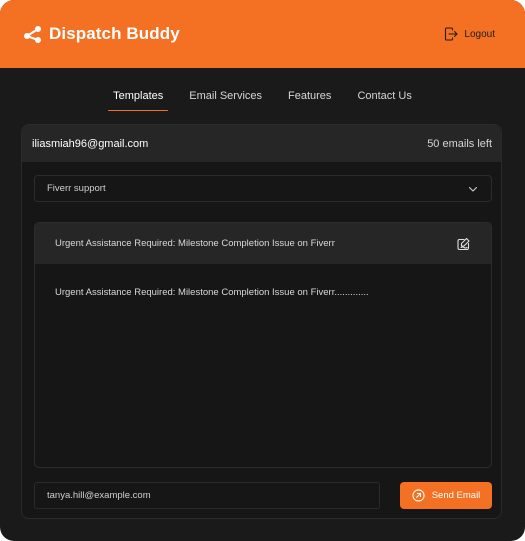 This screenshot has height=541, width=525. Describe the element at coordinates (464, 244) in the screenshot. I see `edit-icon` at that location.